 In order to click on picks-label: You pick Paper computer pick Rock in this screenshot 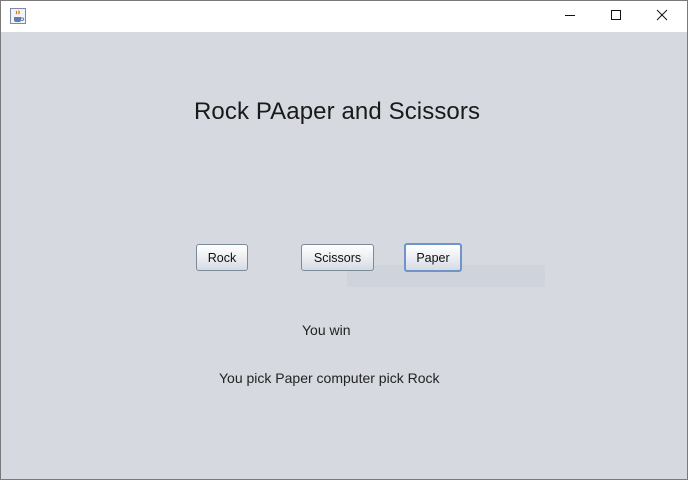, I will do `click(329, 378)`.